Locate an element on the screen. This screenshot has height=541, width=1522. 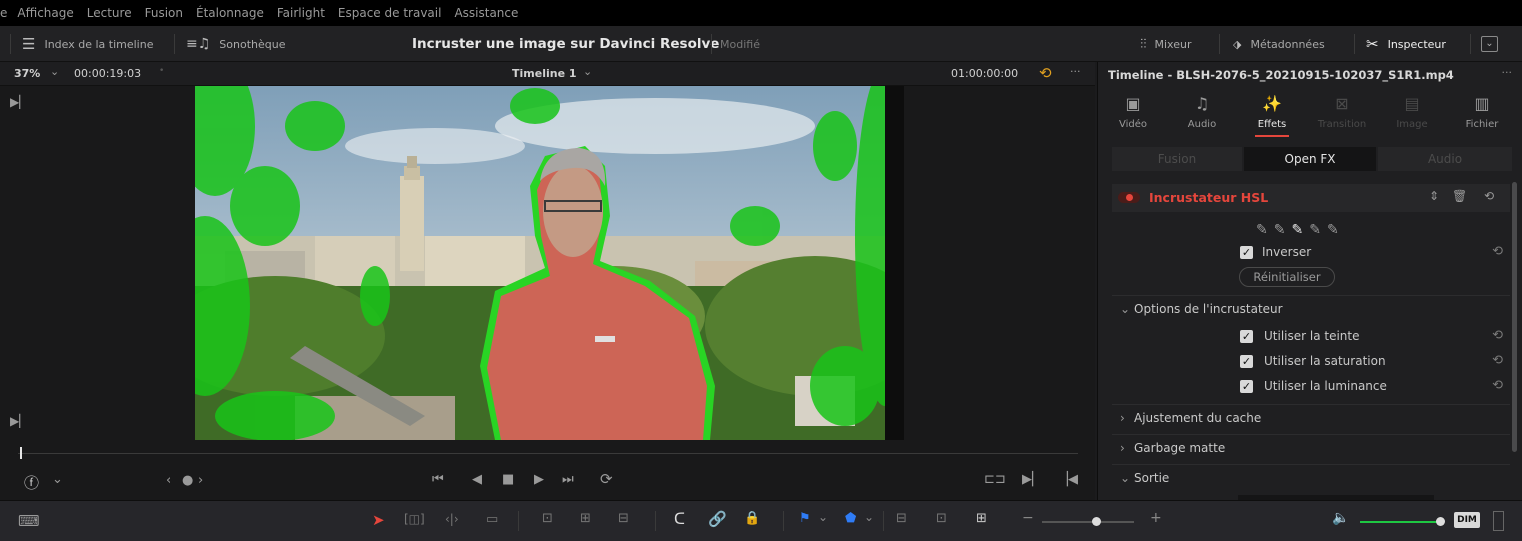
jog-next-icon: › is located at coordinates (200, 480).